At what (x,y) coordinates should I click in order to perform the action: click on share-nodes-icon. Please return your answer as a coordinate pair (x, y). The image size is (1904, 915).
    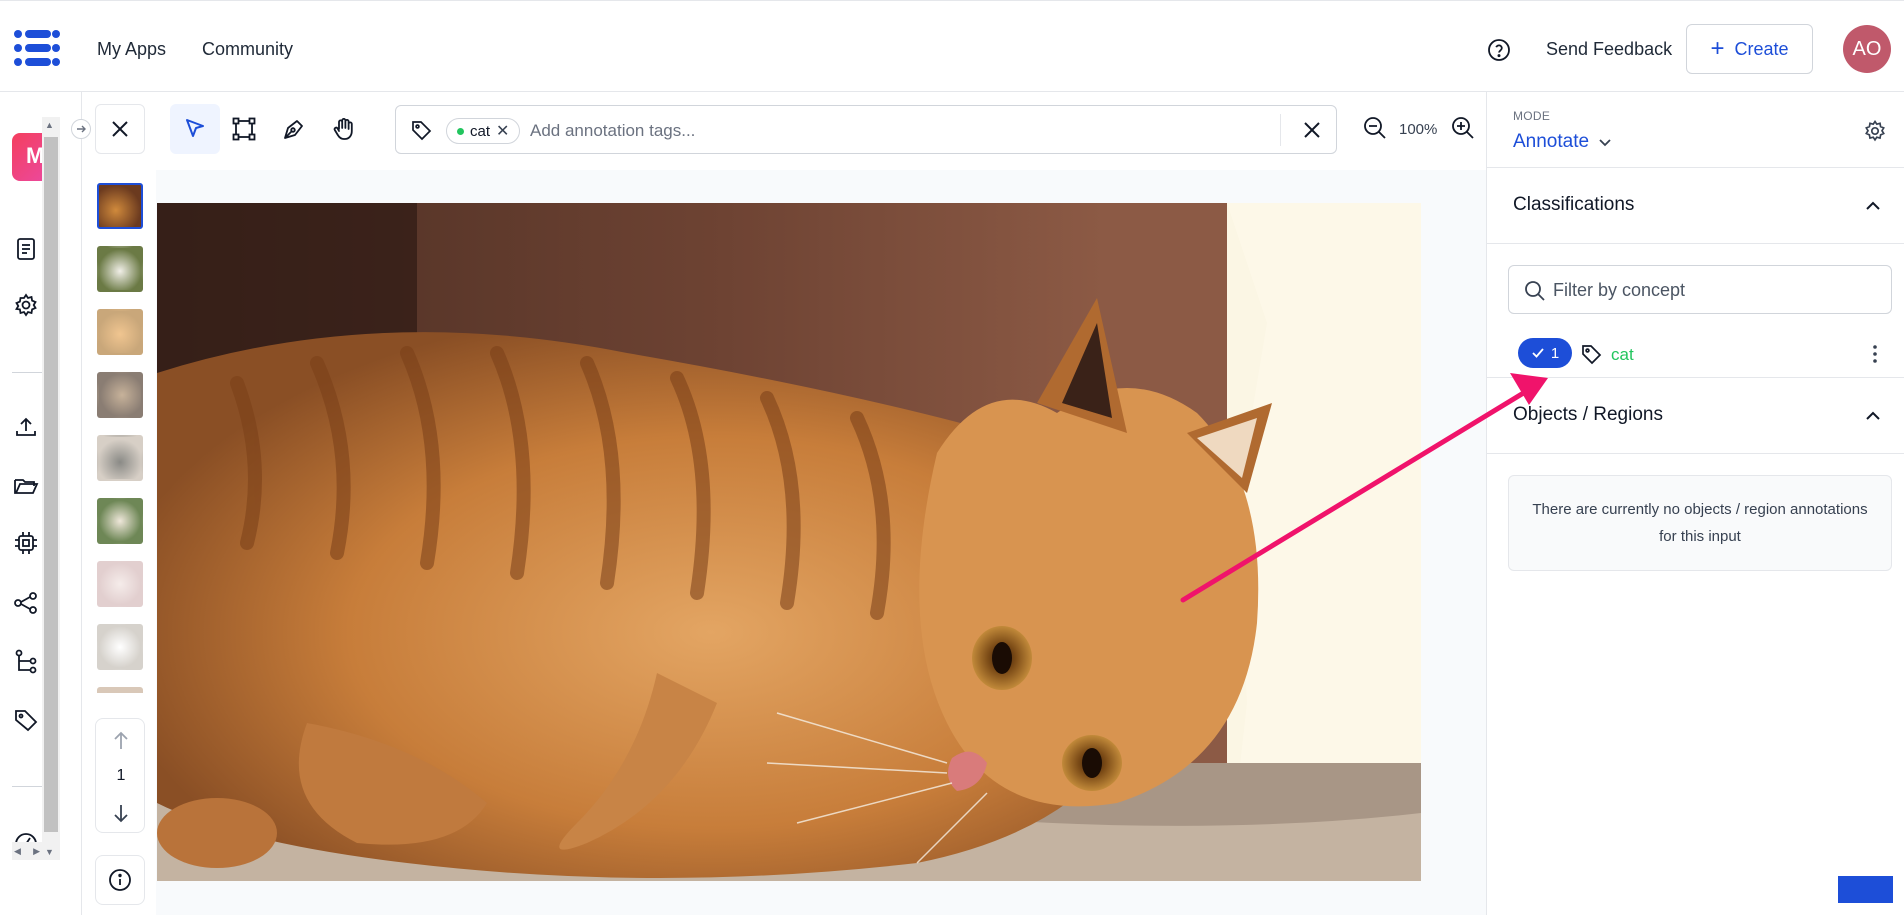
    Looking at the image, I should click on (26, 603).